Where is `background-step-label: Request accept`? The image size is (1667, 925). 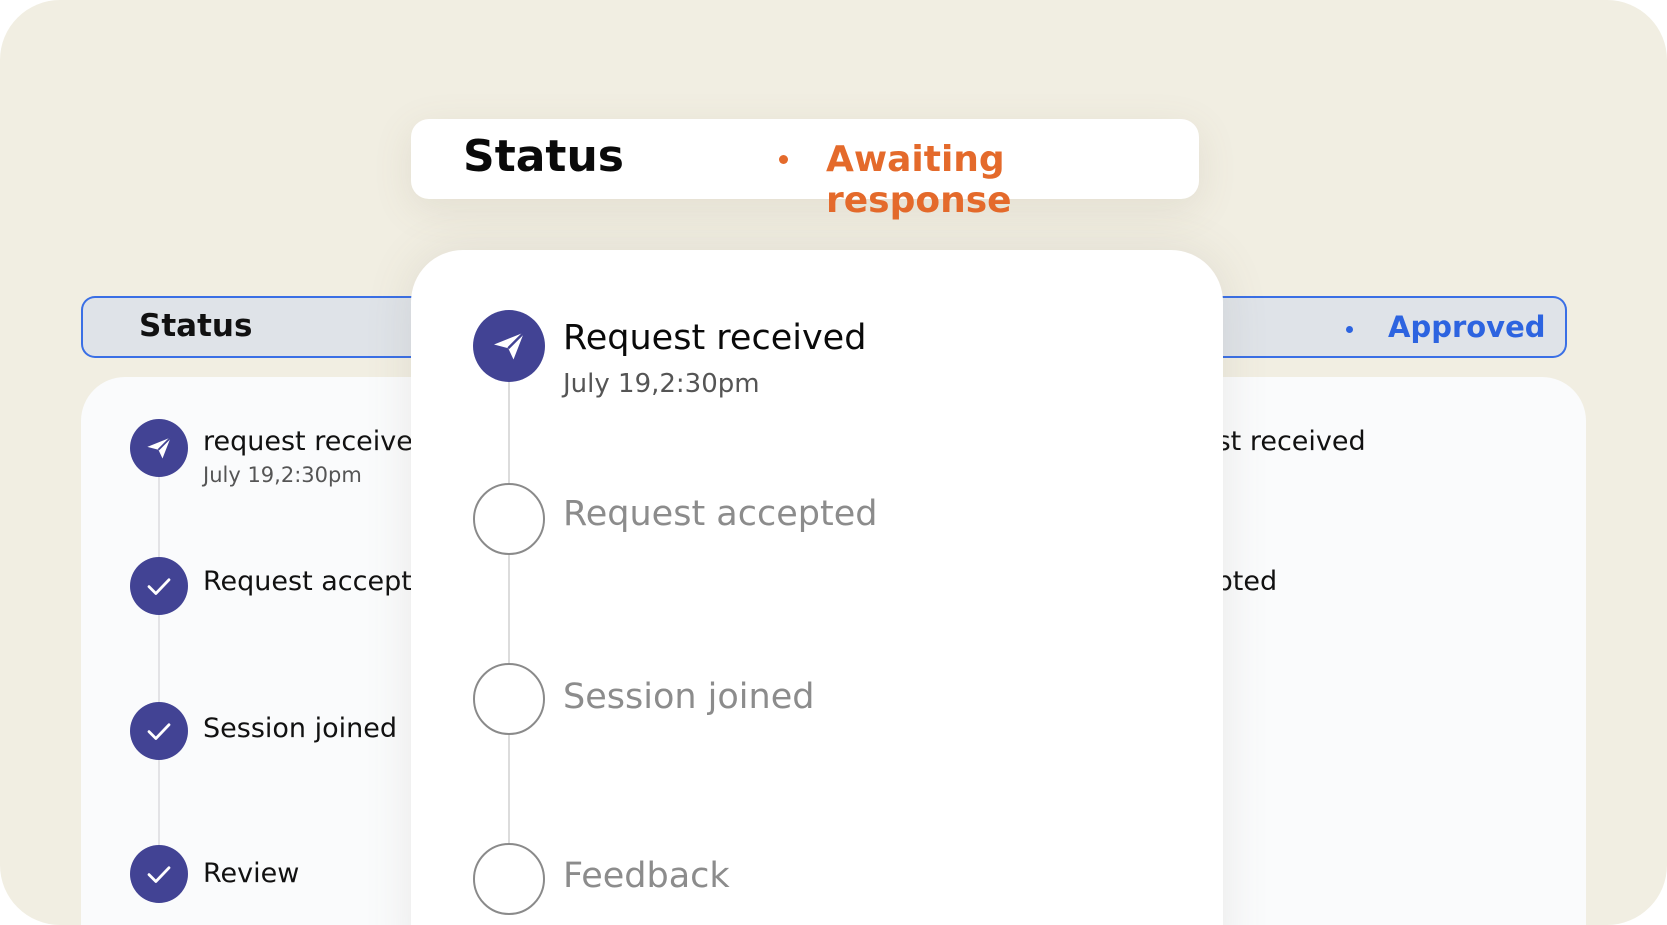 background-step-label: Request accept is located at coordinates (307, 581).